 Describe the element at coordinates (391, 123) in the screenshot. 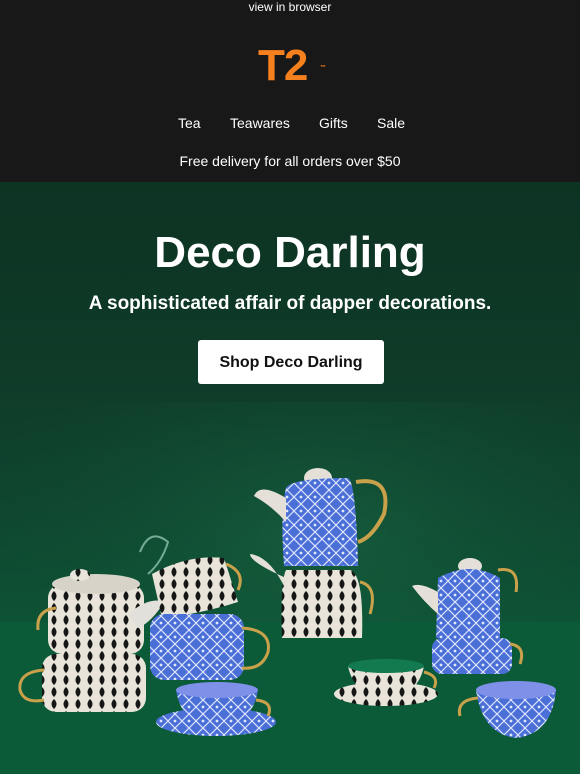

I see `nav-sale: Sale` at that location.